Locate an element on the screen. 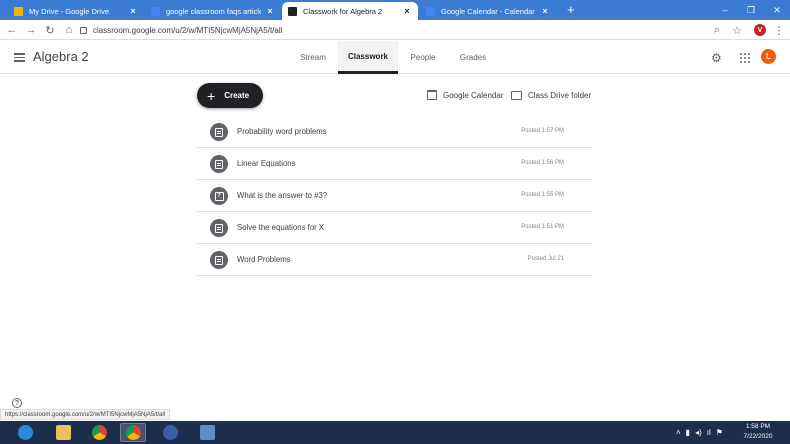  browser-tab-drive: My Drive - Google Drive × is located at coordinates (76, 11).